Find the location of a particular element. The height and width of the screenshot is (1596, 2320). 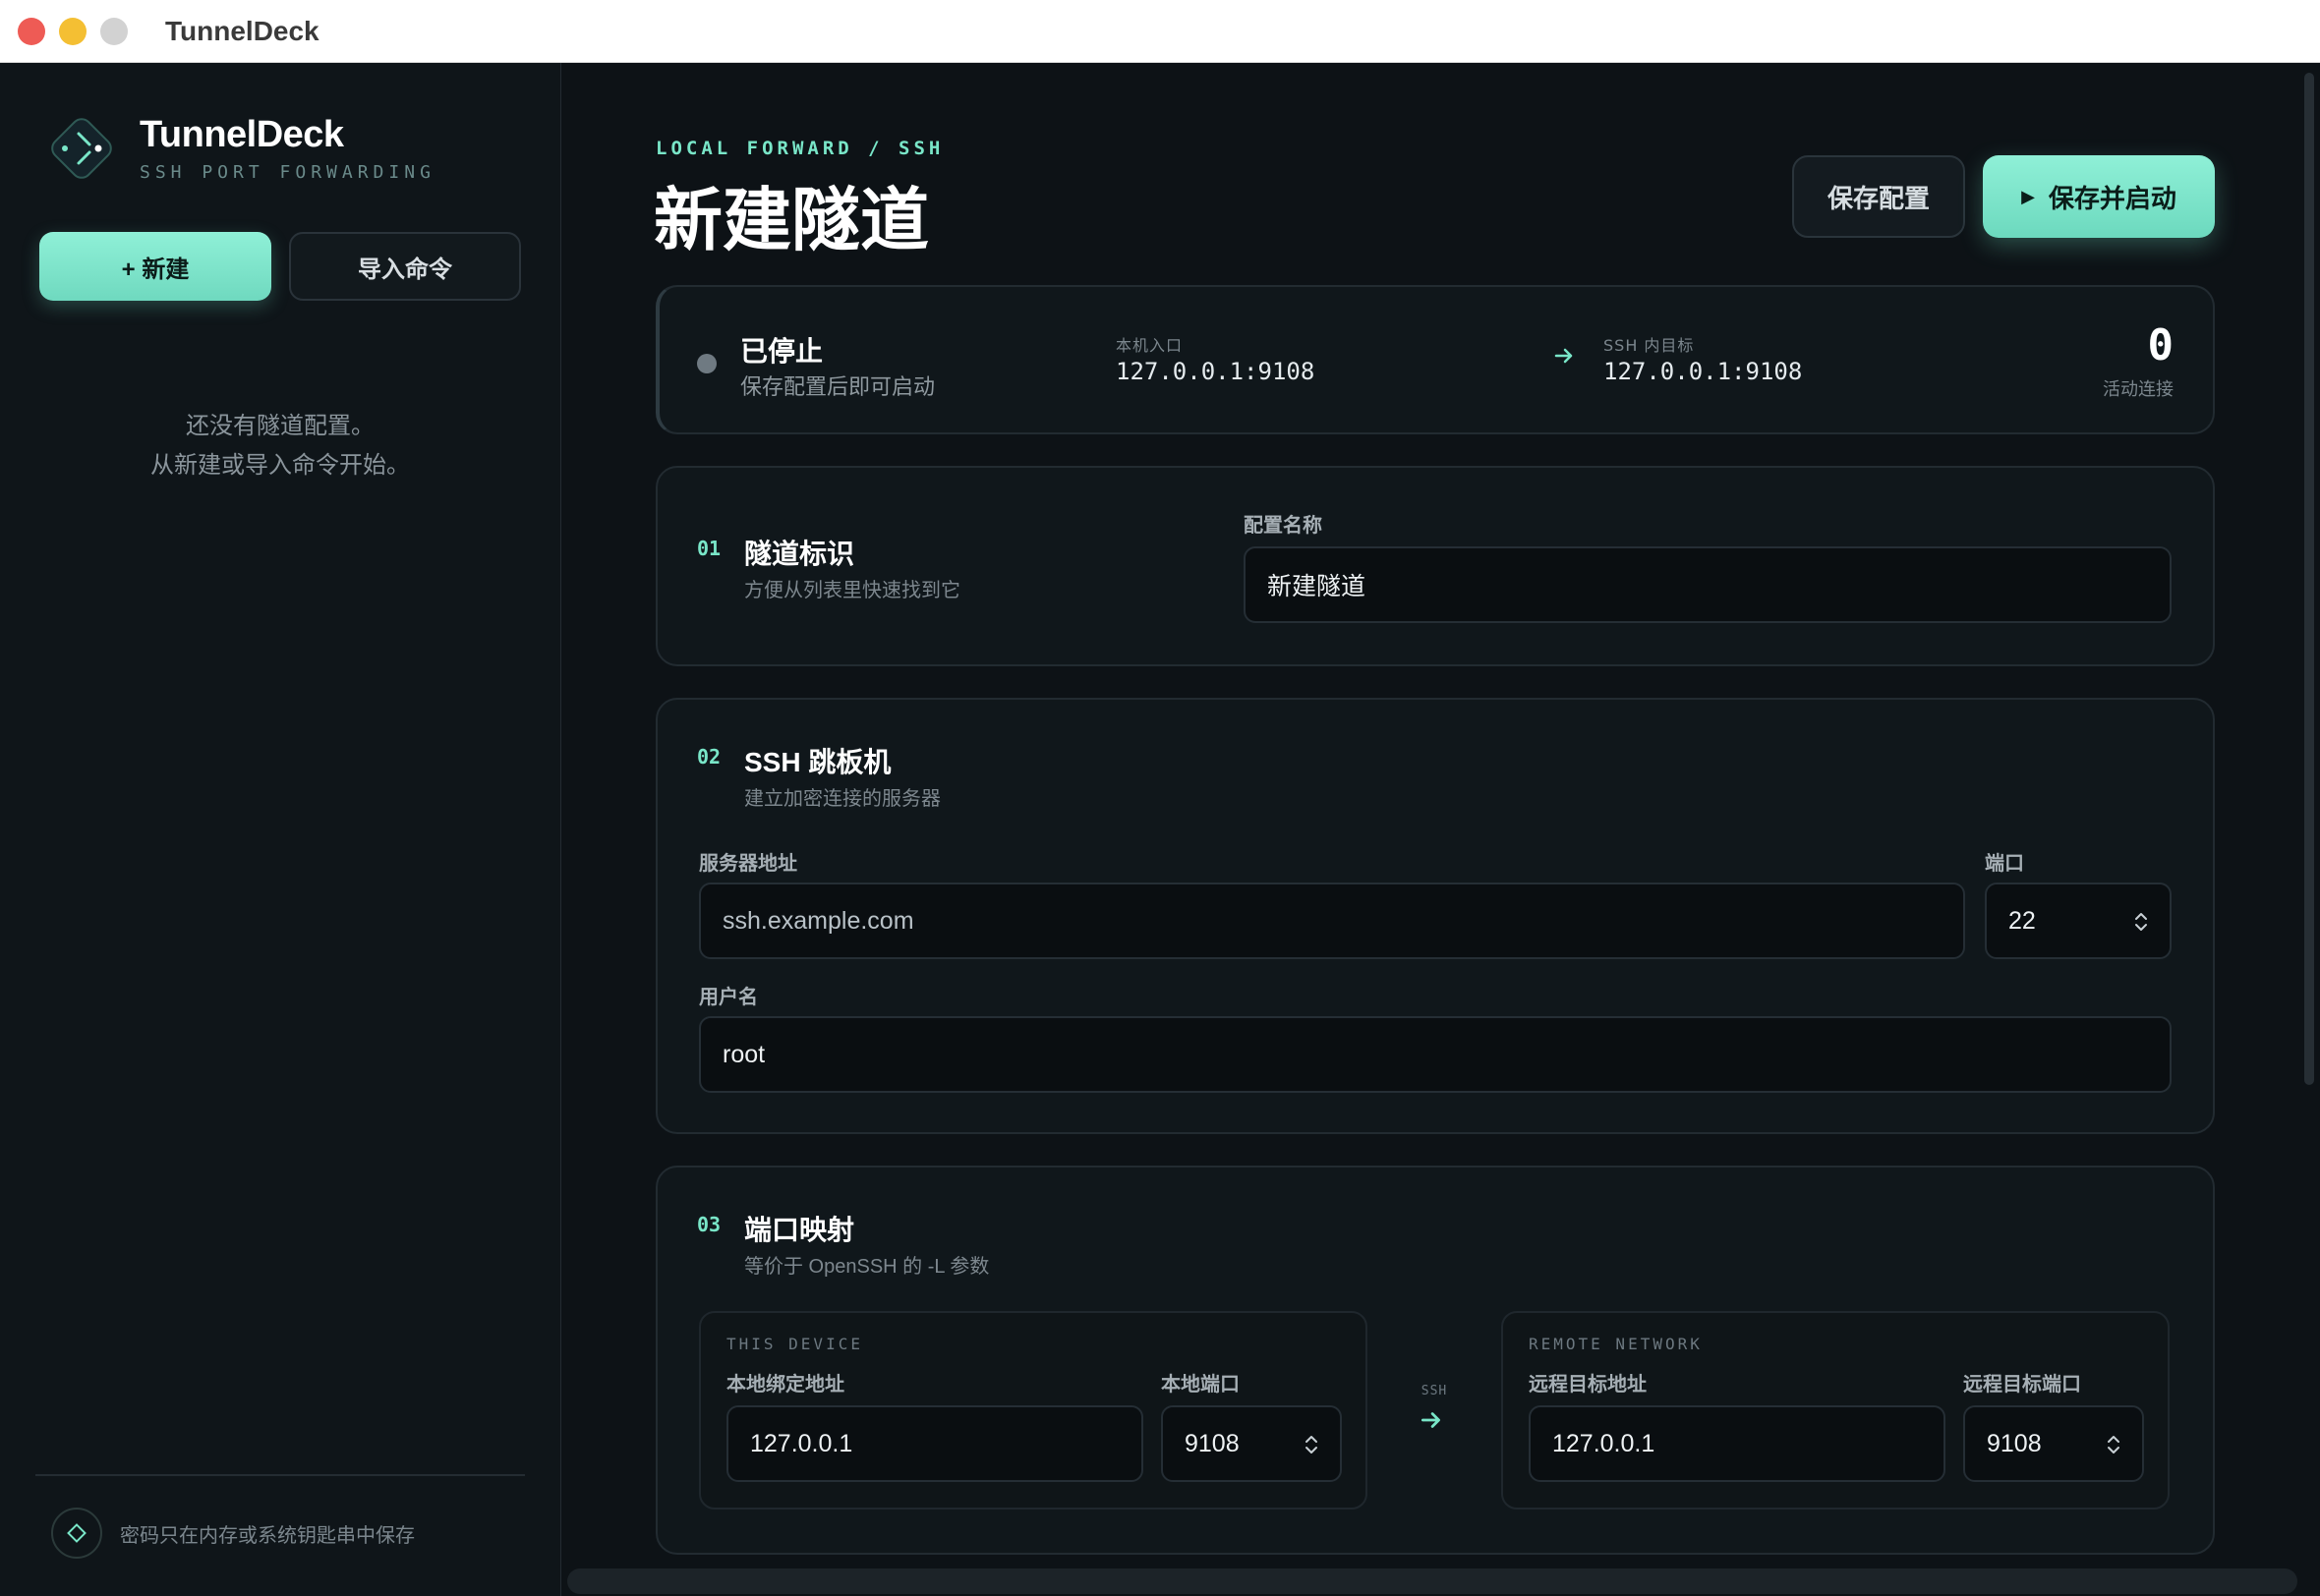

active-connection-count: 0 is located at coordinates (2161, 345).